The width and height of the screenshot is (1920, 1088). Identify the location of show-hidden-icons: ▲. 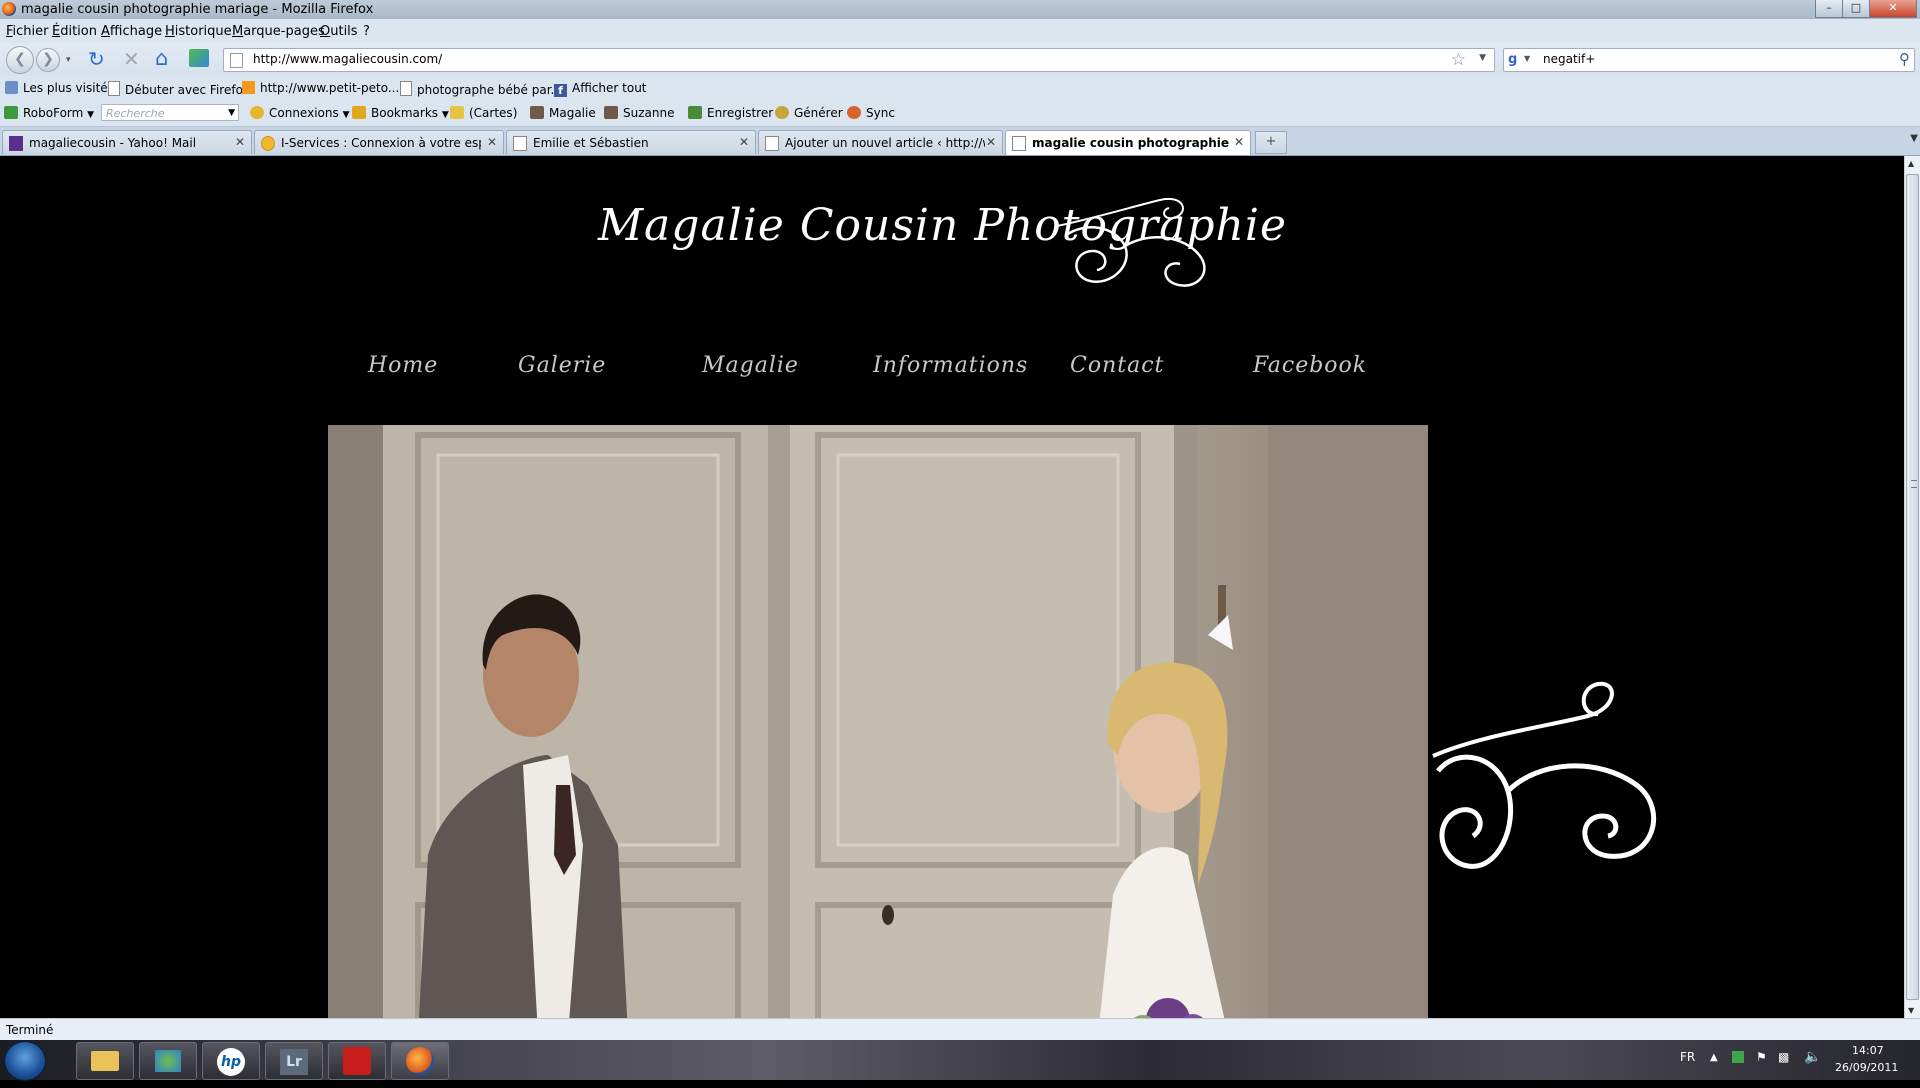
(1714, 1057).